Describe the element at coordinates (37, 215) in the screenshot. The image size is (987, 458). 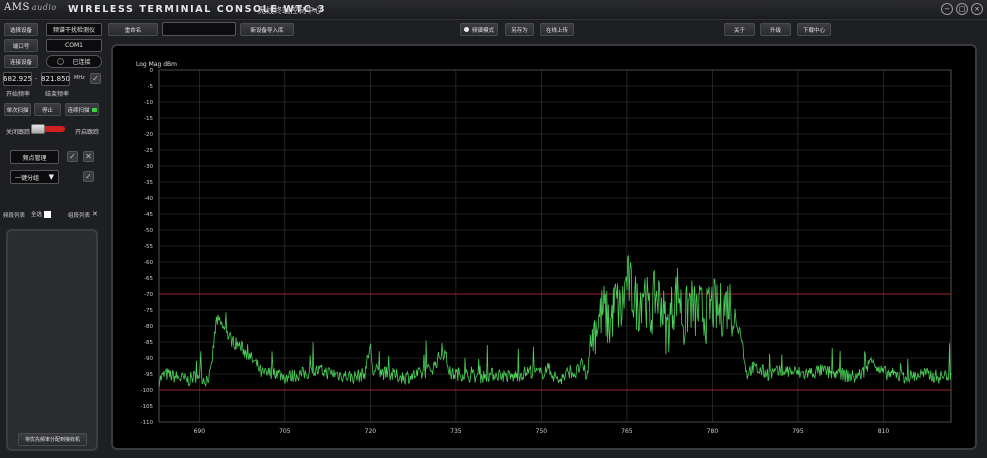
I see `select-all-label: 全选` at that location.